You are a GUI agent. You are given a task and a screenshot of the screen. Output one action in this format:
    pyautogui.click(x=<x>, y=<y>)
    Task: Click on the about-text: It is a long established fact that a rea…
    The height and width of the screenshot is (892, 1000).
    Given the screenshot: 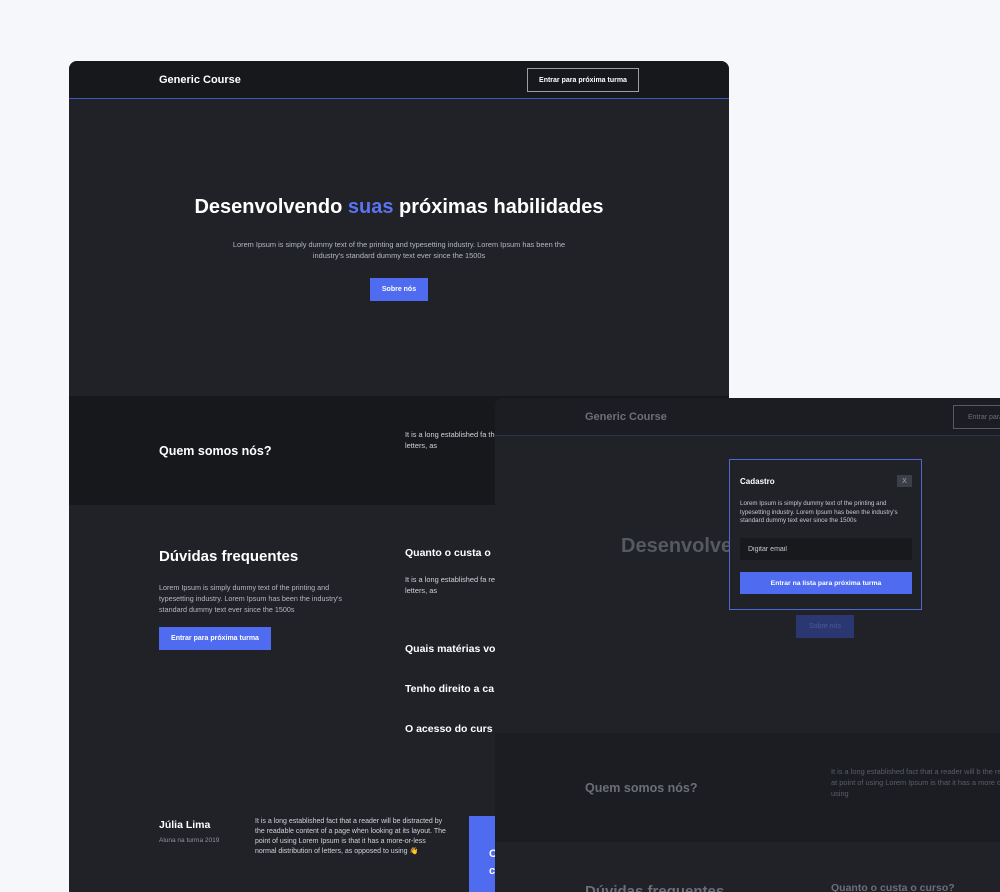 What is the action you would take?
    pyautogui.click(x=915, y=782)
    